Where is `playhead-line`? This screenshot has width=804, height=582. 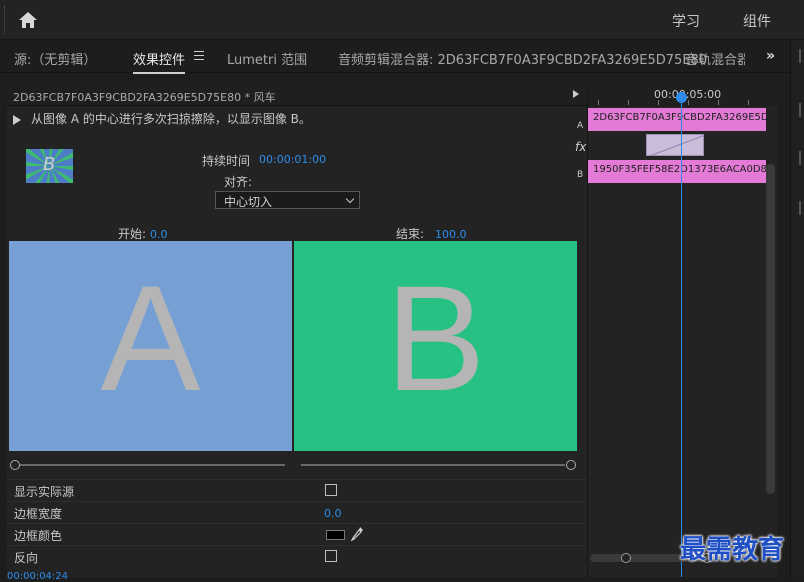
playhead-line is located at coordinates (681, 338).